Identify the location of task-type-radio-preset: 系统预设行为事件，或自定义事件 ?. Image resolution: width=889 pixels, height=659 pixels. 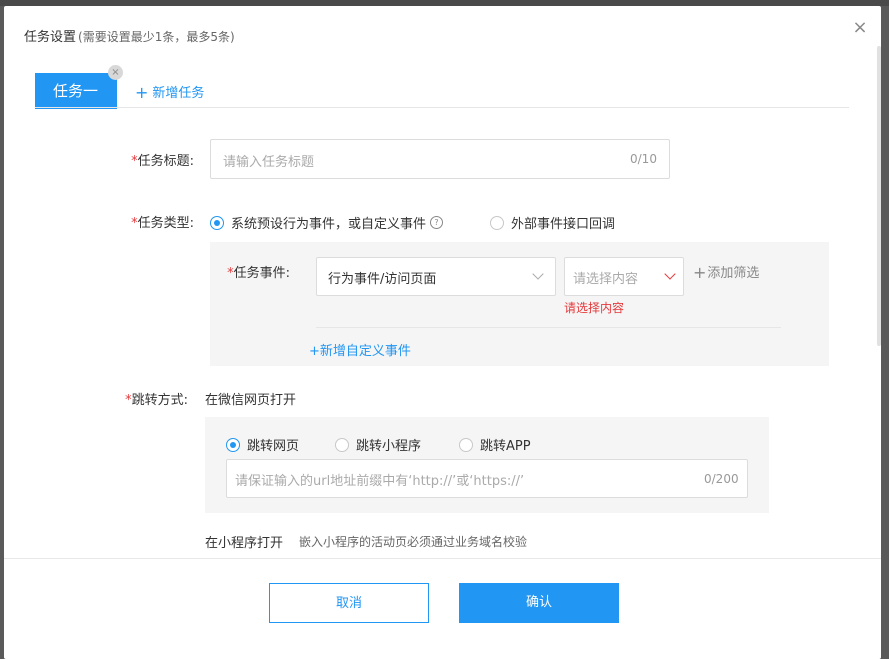
(327, 222).